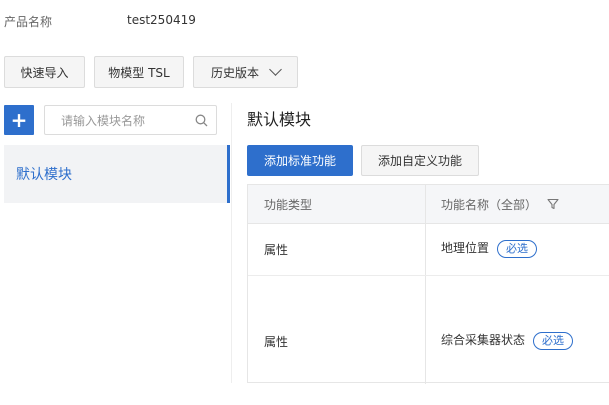 This screenshot has height=405, width=609. I want to click on add-module-button: +, so click(19, 120).